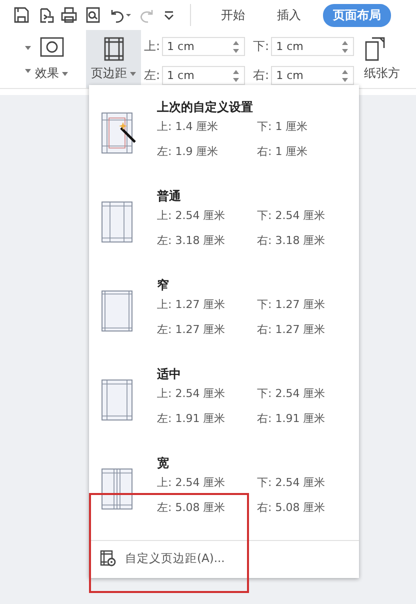 This screenshot has height=604, width=416. I want to click on field-label: 下:, so click(261, 46).